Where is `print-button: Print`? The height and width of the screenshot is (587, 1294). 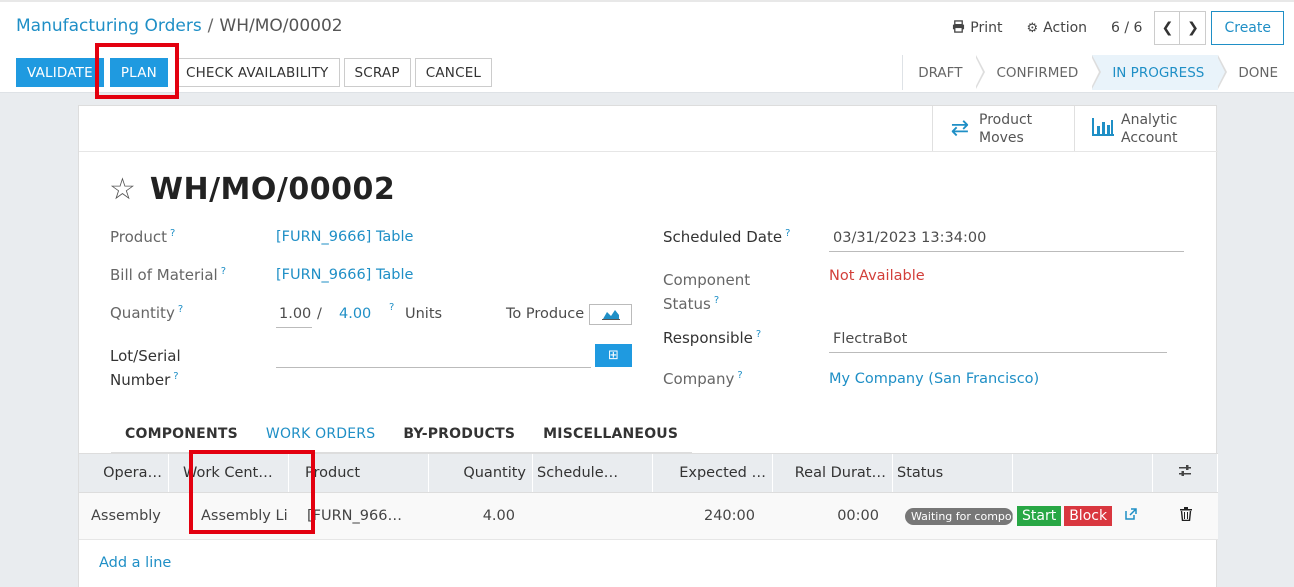
print-button: Print is located at coordinates (977, 28).